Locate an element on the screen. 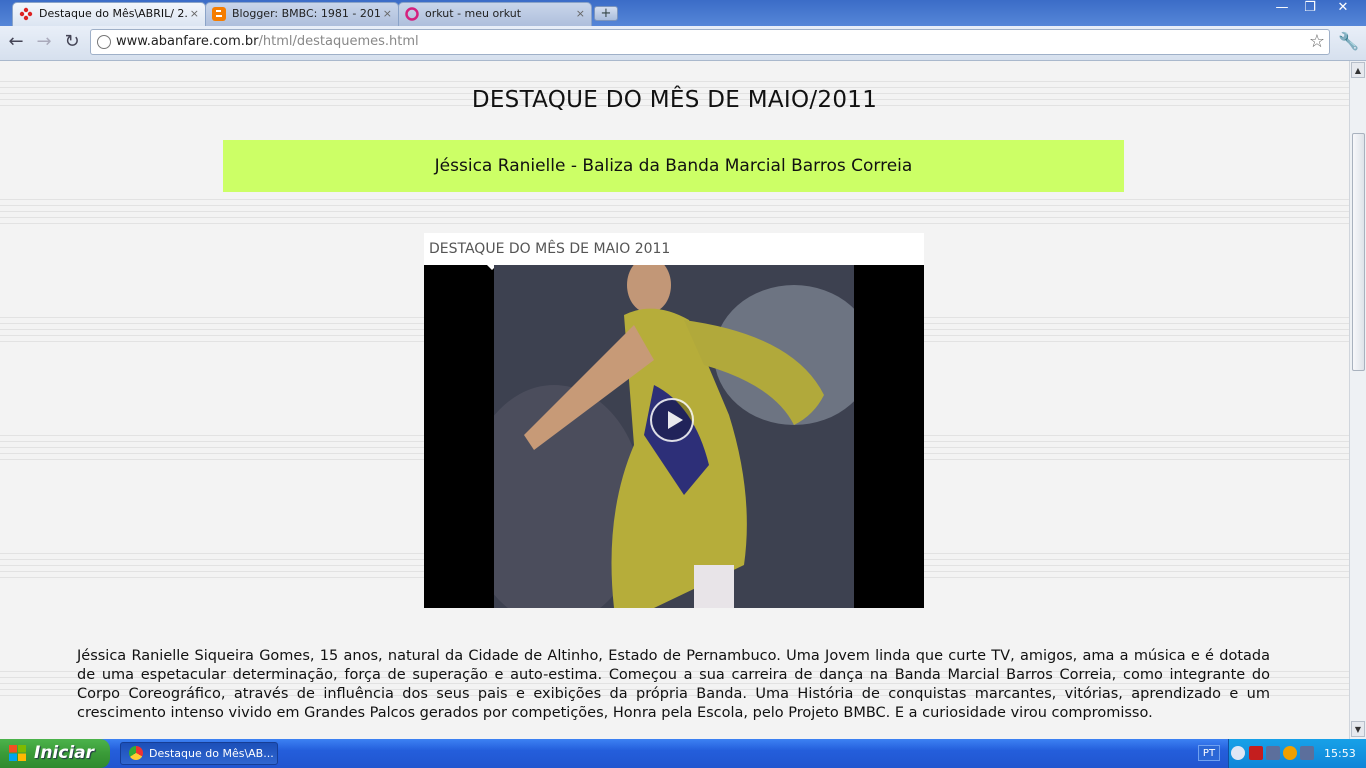  tab-blogger: Blogger: BMBC: 1981 - 201... × is located at coordinates (302, 14).